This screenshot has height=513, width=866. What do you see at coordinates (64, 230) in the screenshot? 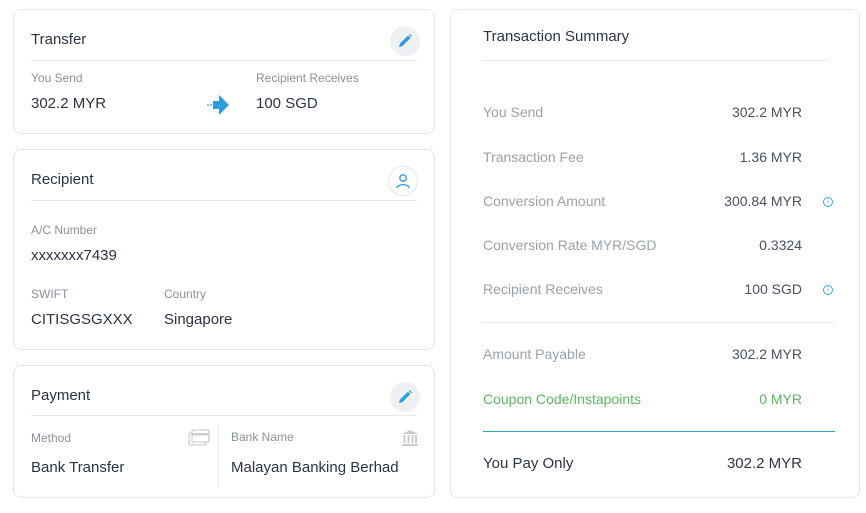
I see `ac-number-label: A/C Number` at bounding box center [64, 230].